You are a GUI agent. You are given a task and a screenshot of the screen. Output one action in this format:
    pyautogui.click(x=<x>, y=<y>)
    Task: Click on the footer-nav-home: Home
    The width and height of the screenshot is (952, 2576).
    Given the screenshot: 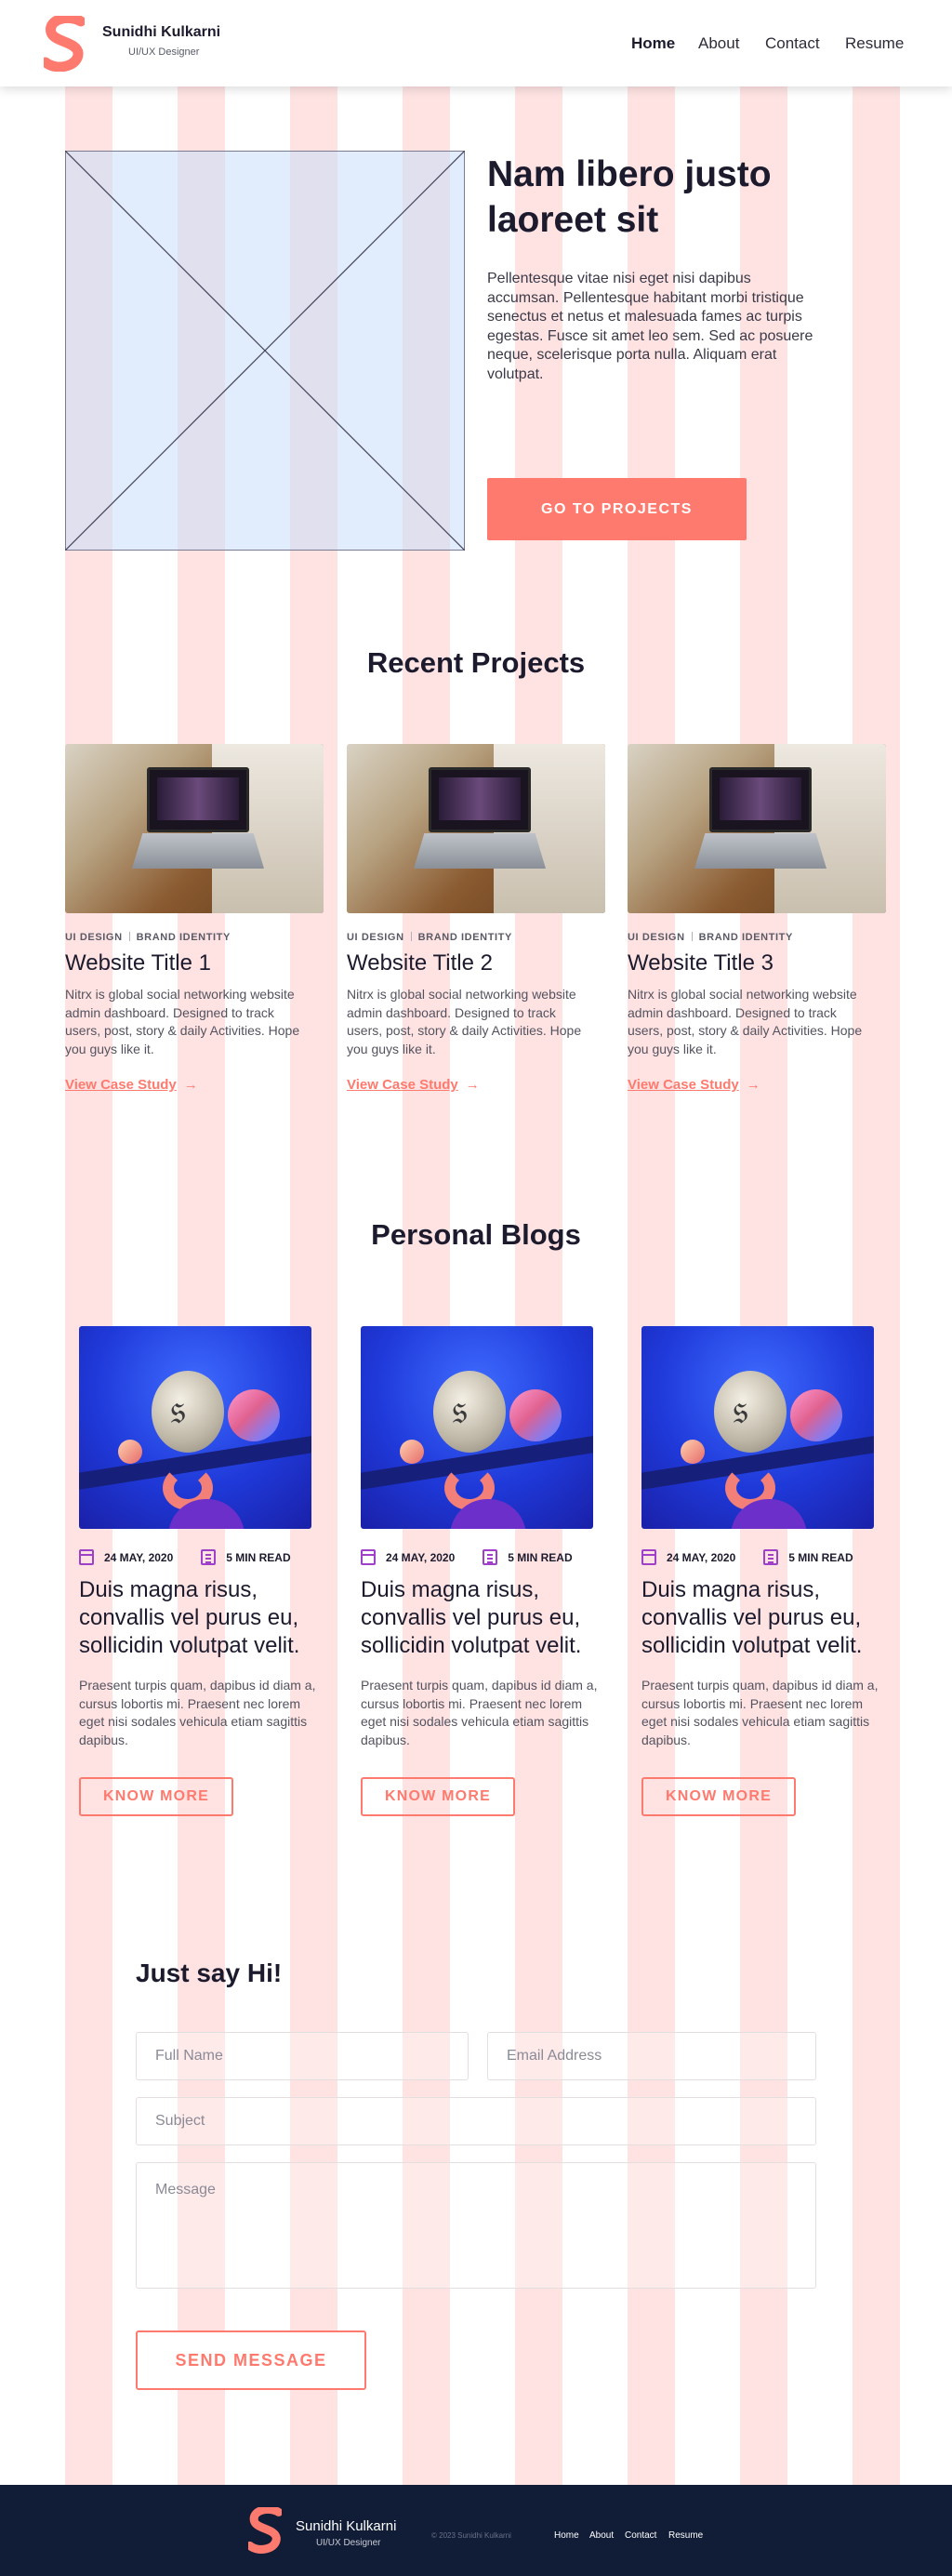 What is the action you would take?
    pyautogui.click(x=566, y=2535)
    